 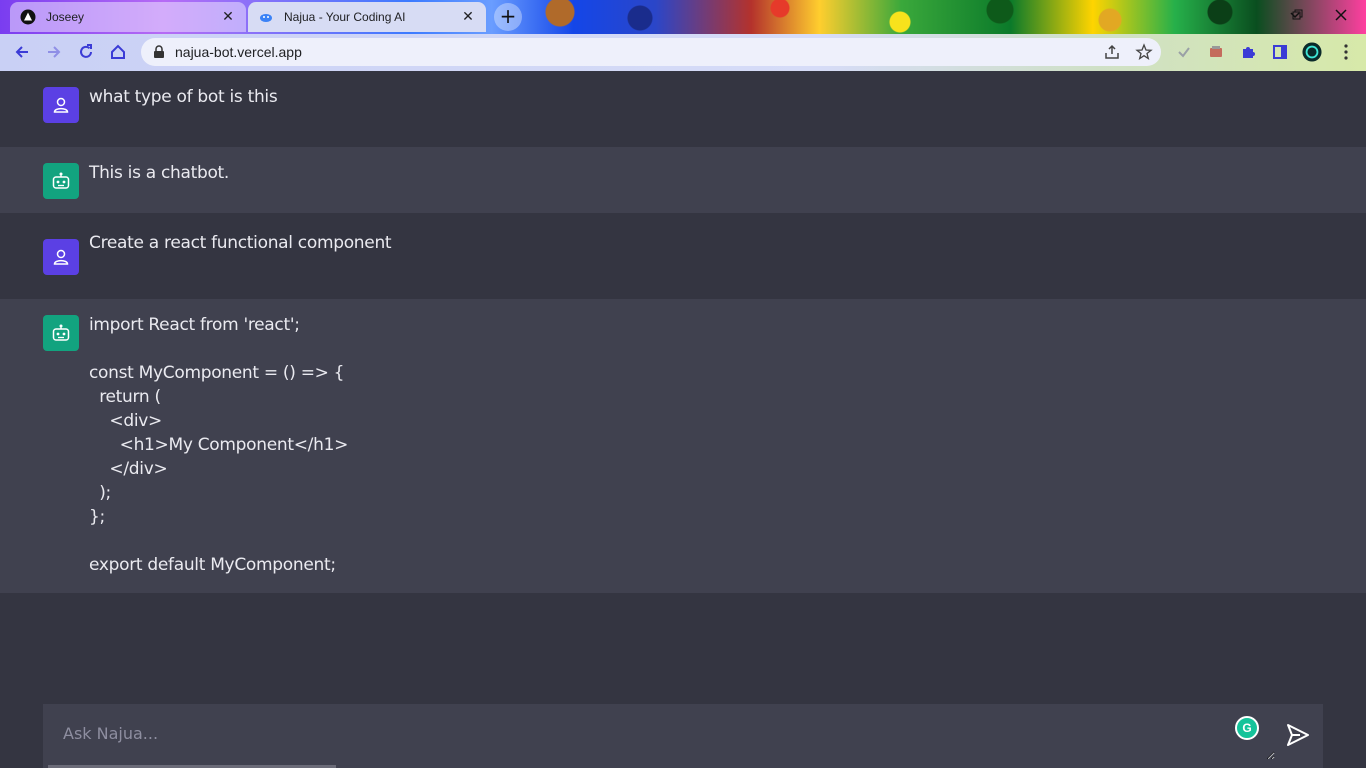 What do you see at coordinates (1297, 15) in the screenshot?
I see `restore-window-icon` at bounding box center [1297, 15].